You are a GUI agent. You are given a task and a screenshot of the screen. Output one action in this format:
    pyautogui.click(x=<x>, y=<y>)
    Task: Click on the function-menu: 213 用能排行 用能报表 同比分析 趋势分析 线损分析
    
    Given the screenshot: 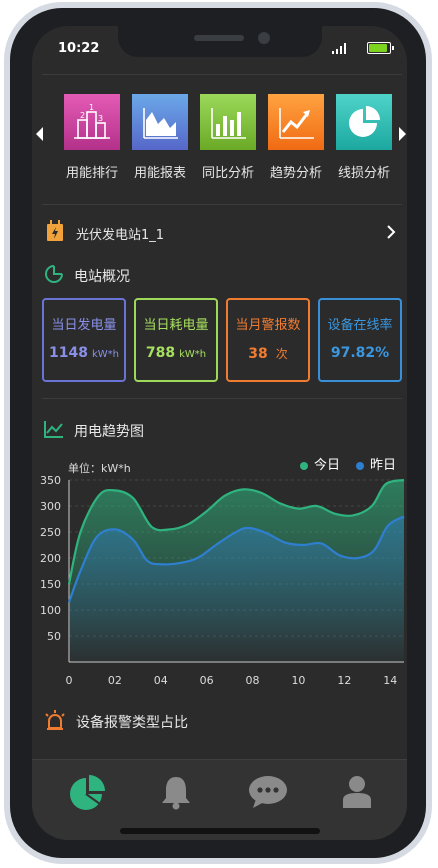 What is the action you would take?
    pyautogui.click(x=228, y=137)
    